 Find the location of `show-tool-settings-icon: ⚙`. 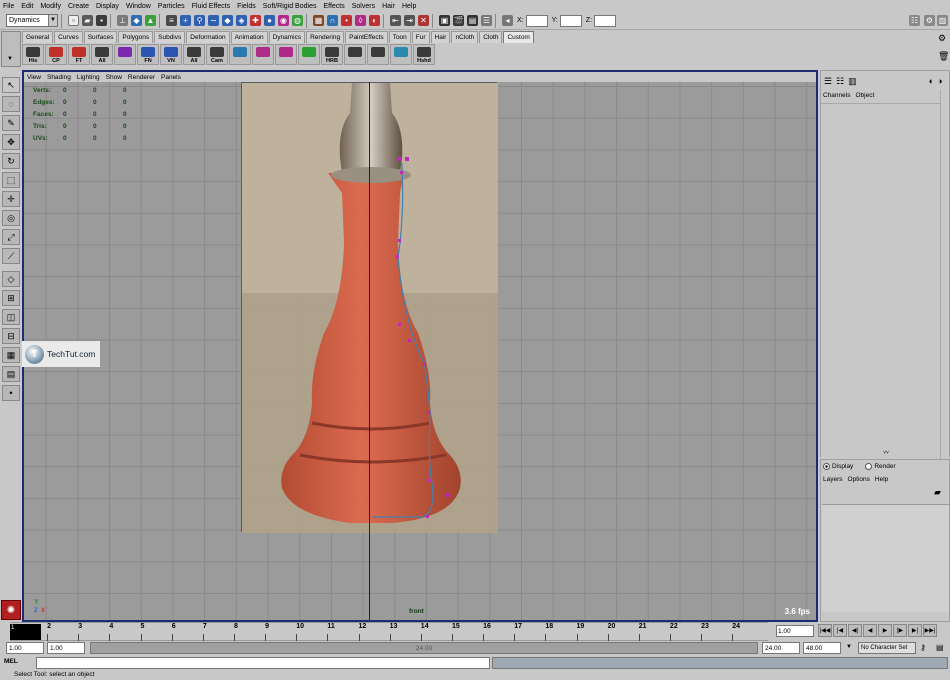

show-tool-settings-icon: ⚙ is located at coordinates (929, 20).